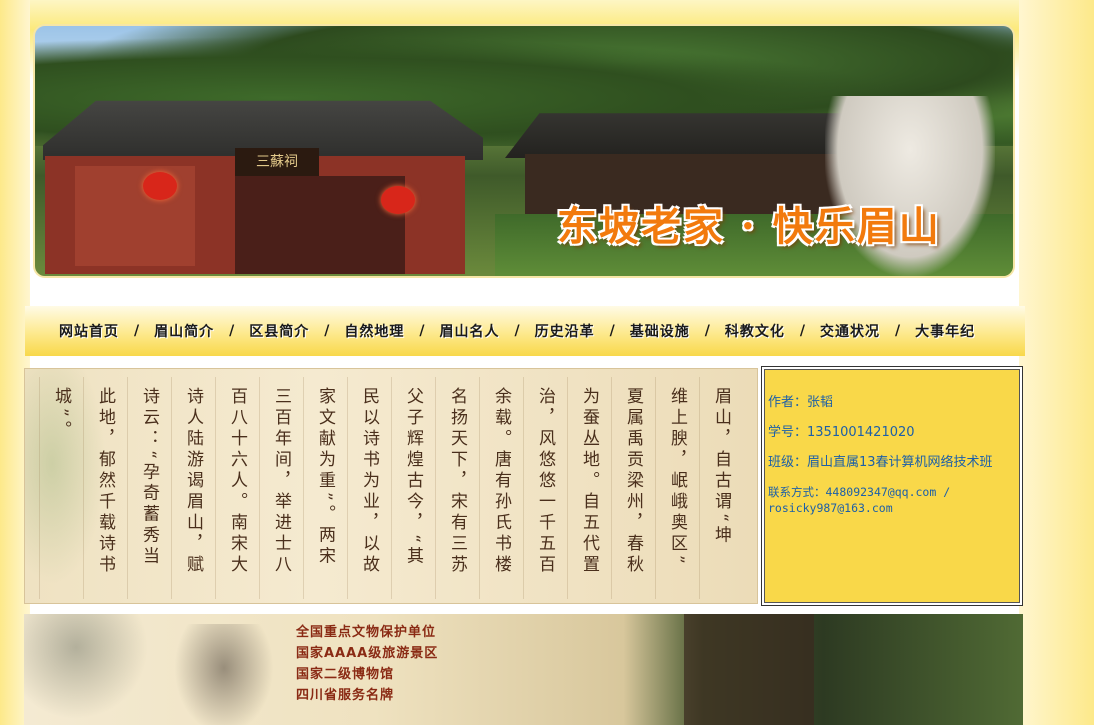 The width and height of the screenshot is (1094, 725). What do you see at coordinates (281, 488) in the screenshot?
I see `scroll-column: 三百年间，举进士八` at bounding box center [281, 488].